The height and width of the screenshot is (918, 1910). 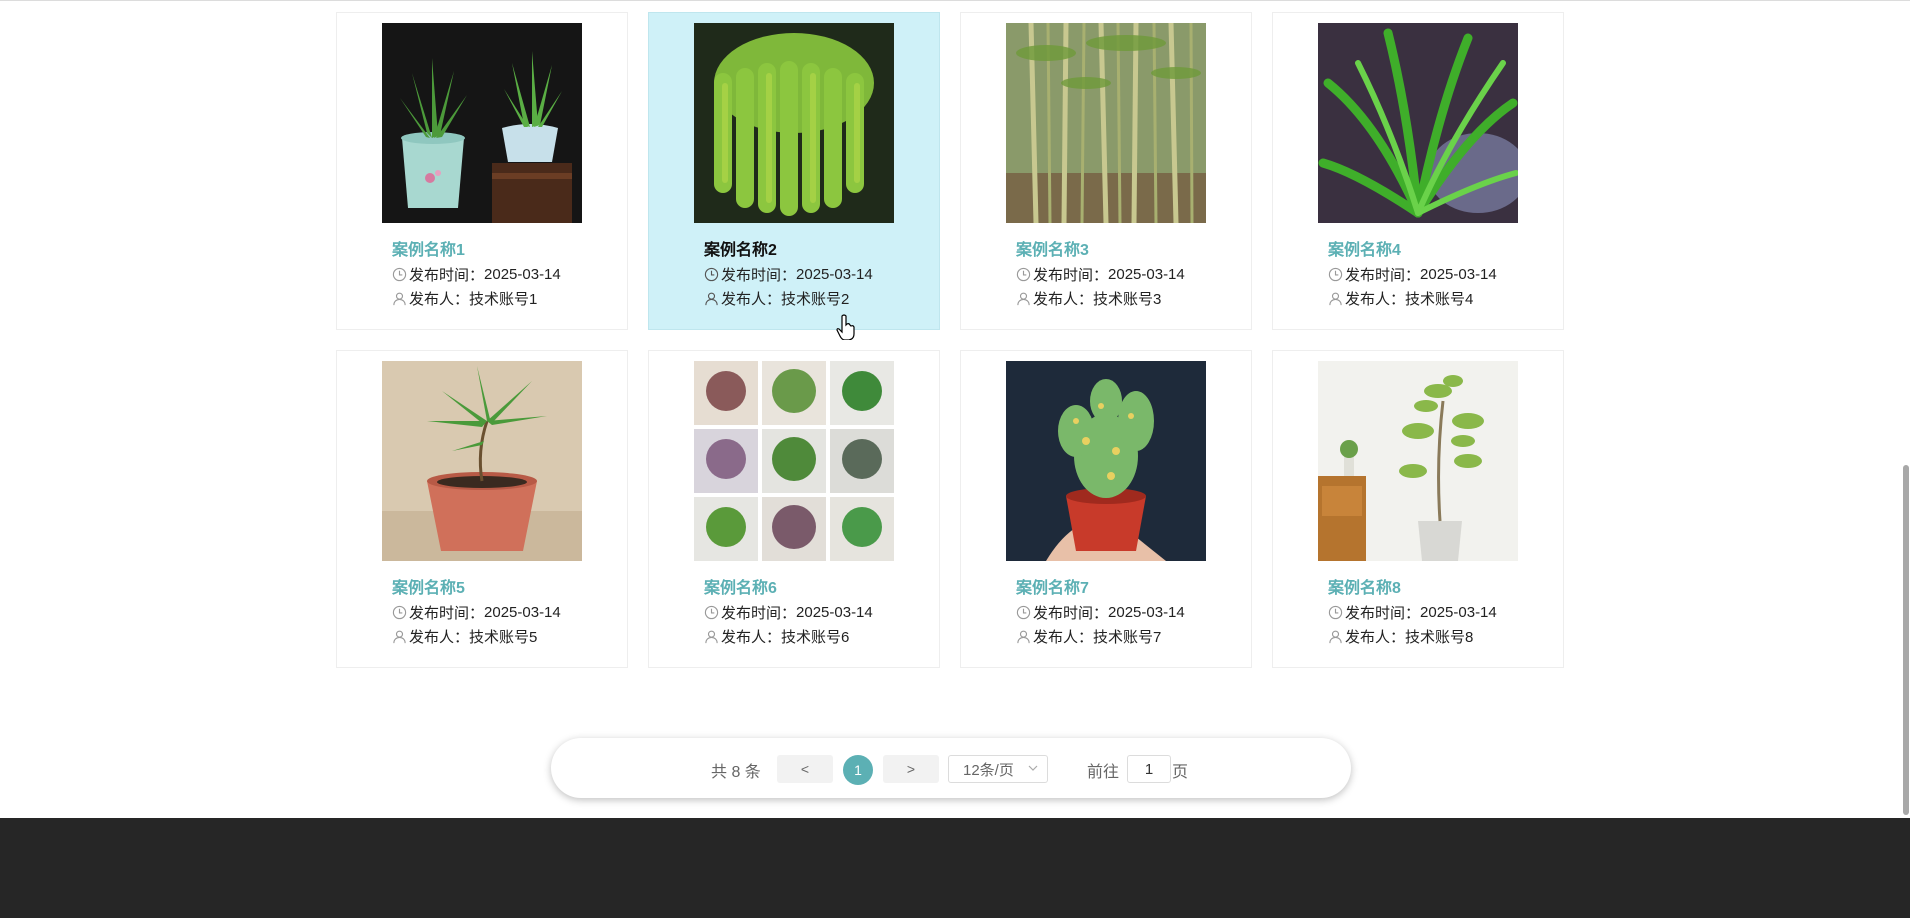 What do you see at coordinates (736, 772) in the screenshot?
I see `pagination-total: 共 8 条` at bounding box center [736, 772].